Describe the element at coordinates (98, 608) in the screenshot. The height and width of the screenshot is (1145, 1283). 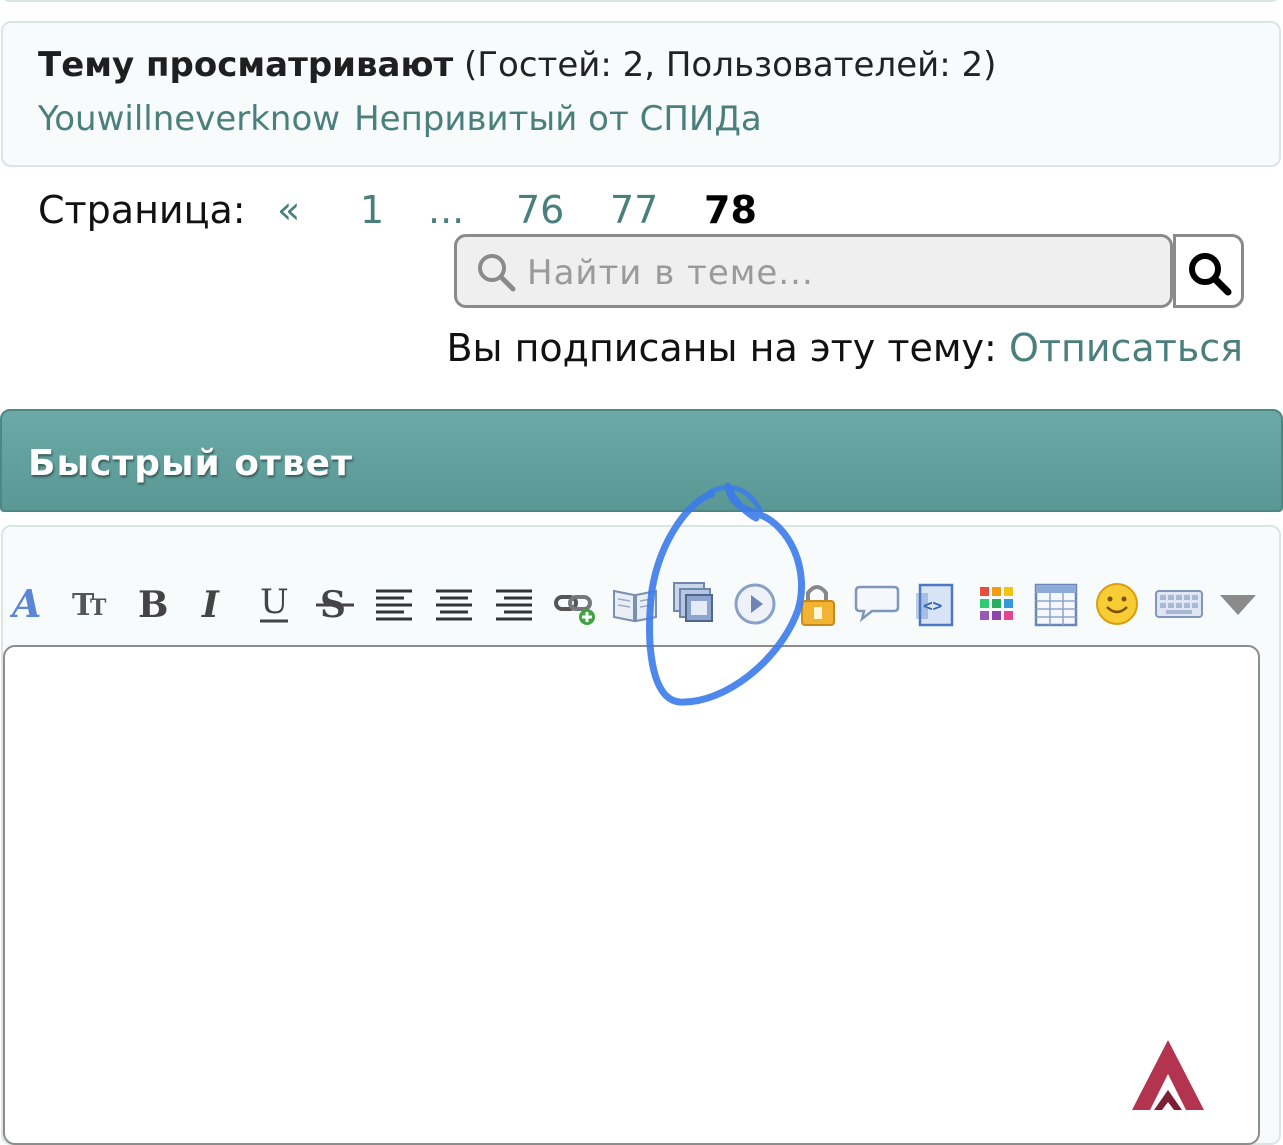
I see `svg-text: T` at that location.